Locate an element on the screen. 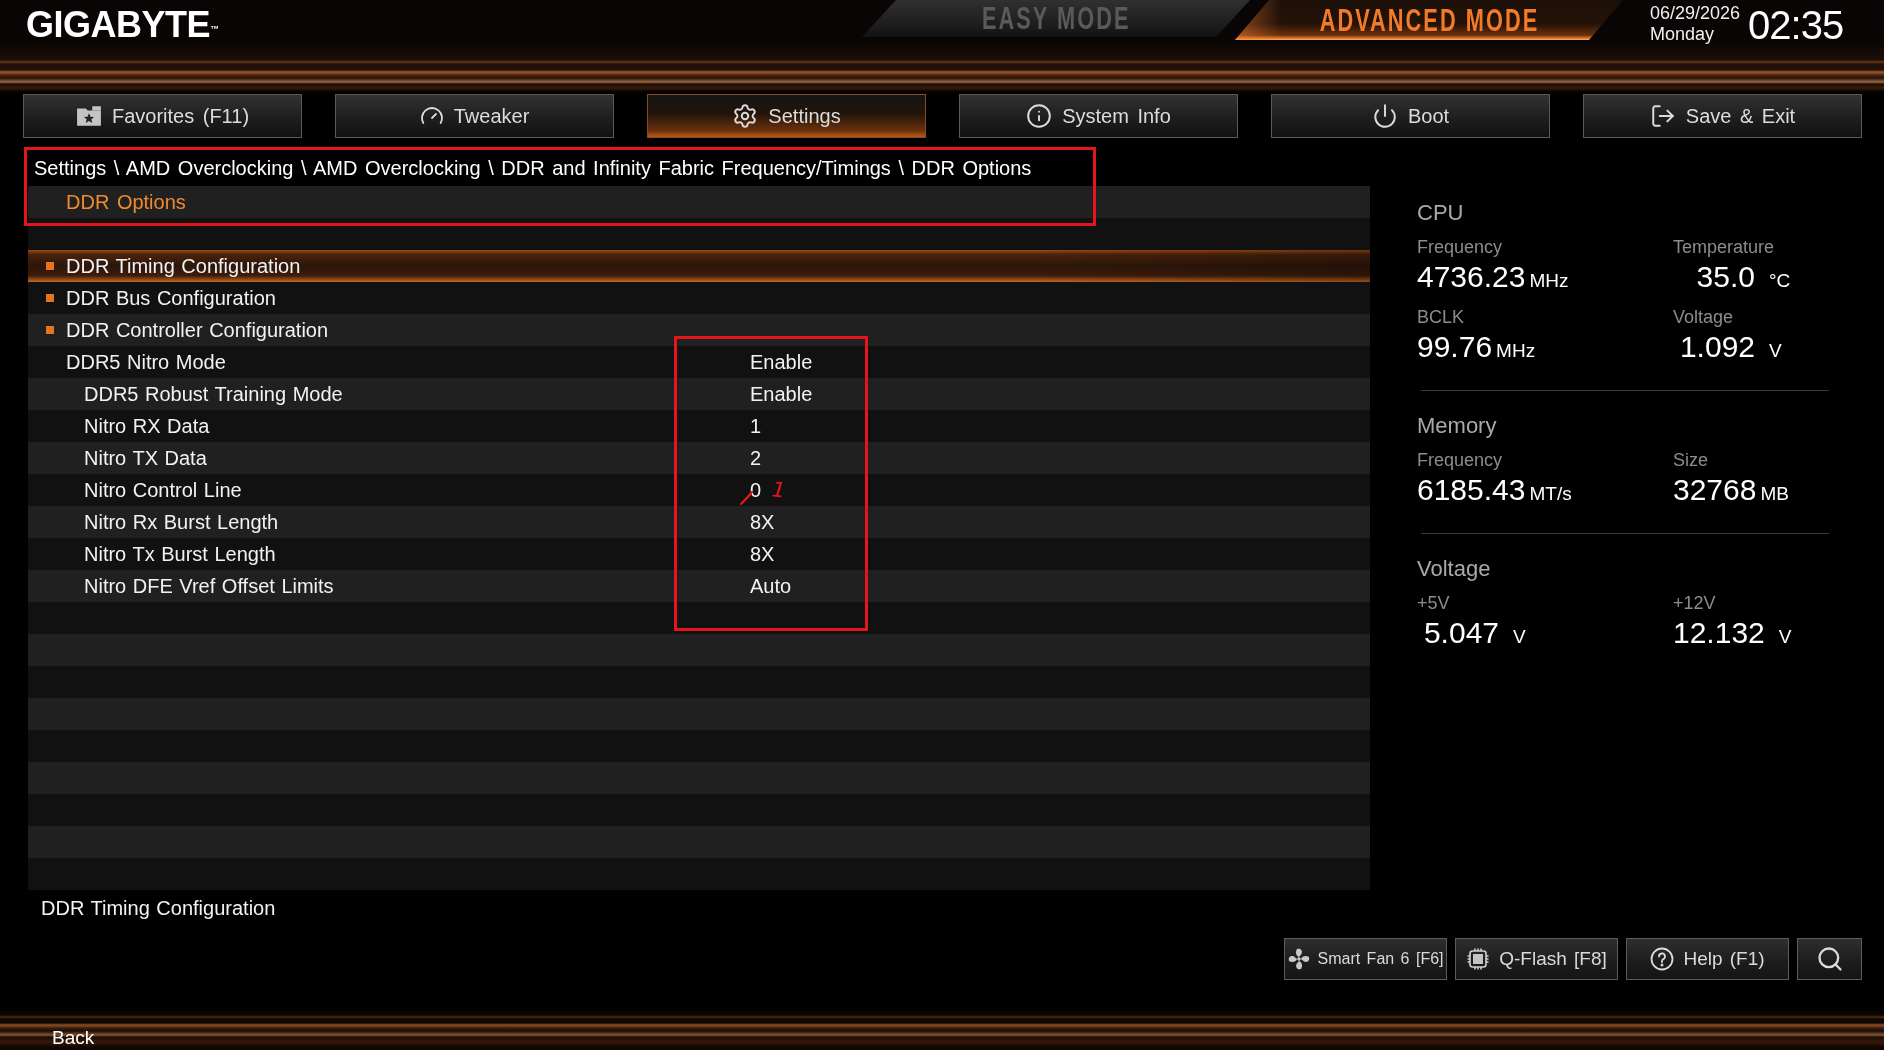 Image resolution: width=1884 pixels, height=1050 pixels. setting-label: Nitro Control Line is located at coordinates (163, 489).